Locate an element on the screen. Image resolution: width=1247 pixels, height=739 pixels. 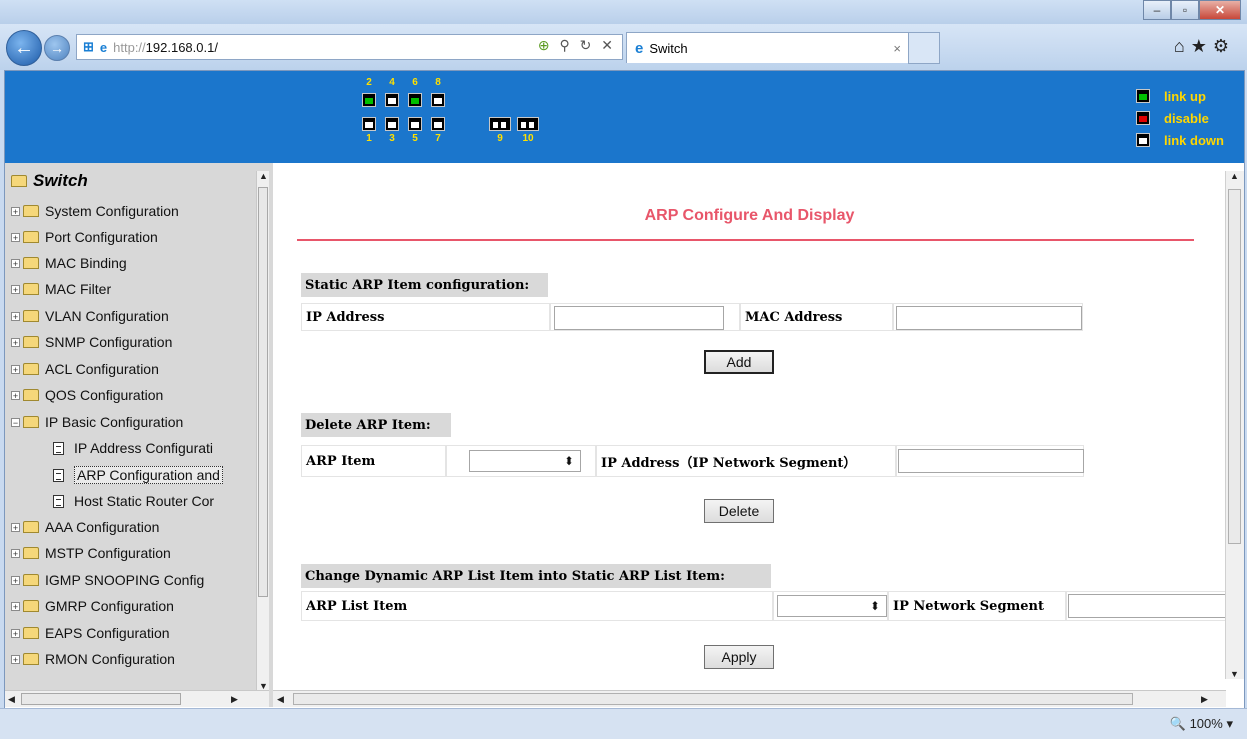
tree-vertical-scrollbar: ▲ ▼ is located at coordinates (262, 431).